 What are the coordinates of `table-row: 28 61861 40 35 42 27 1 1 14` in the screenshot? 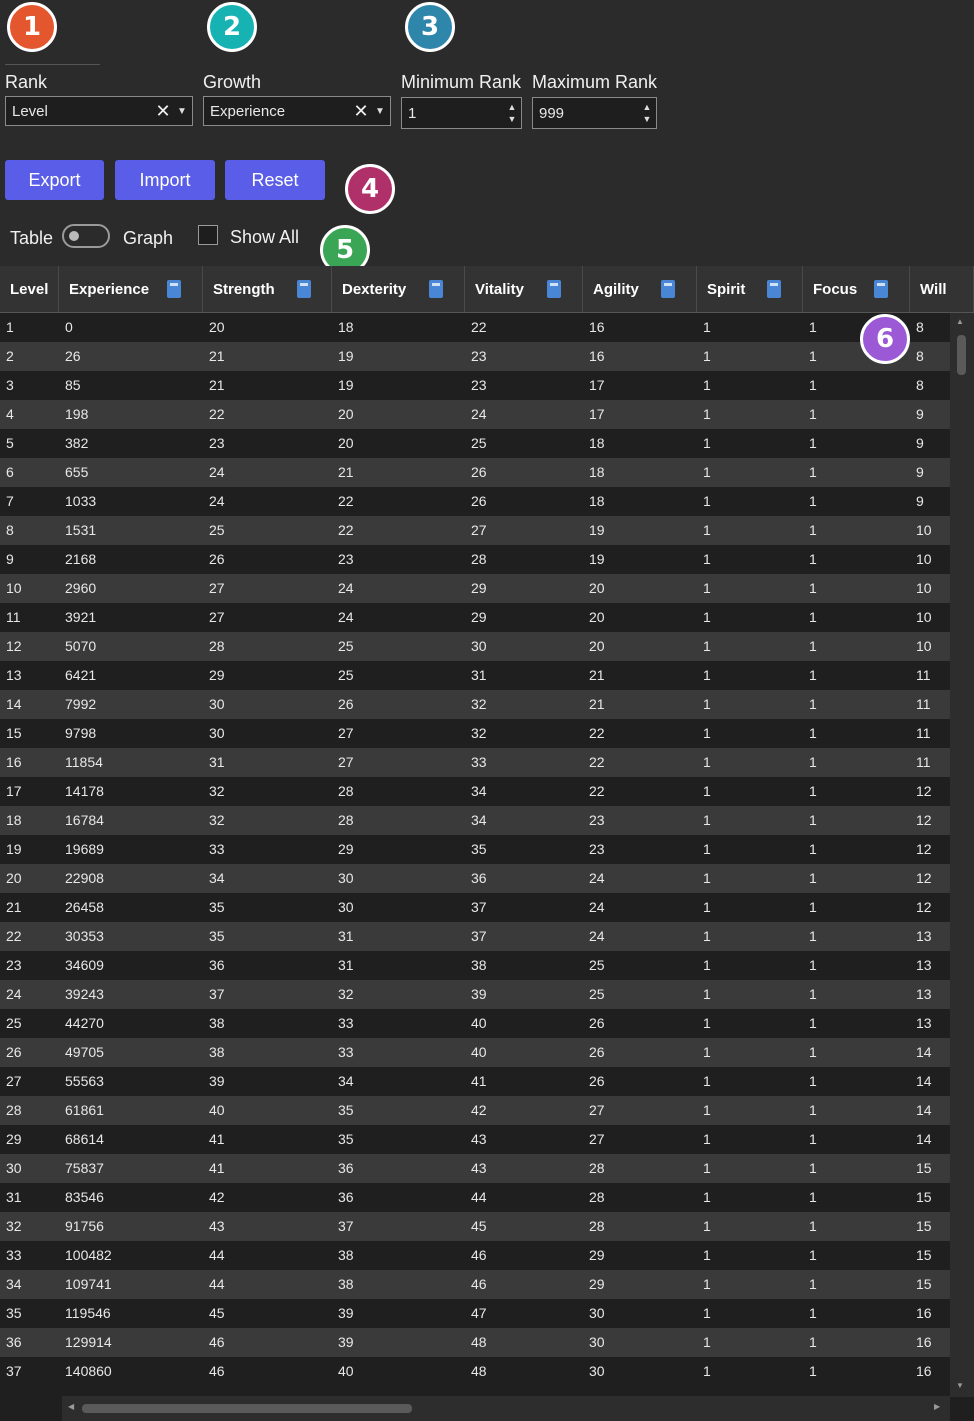 It's located at (475, 1110).